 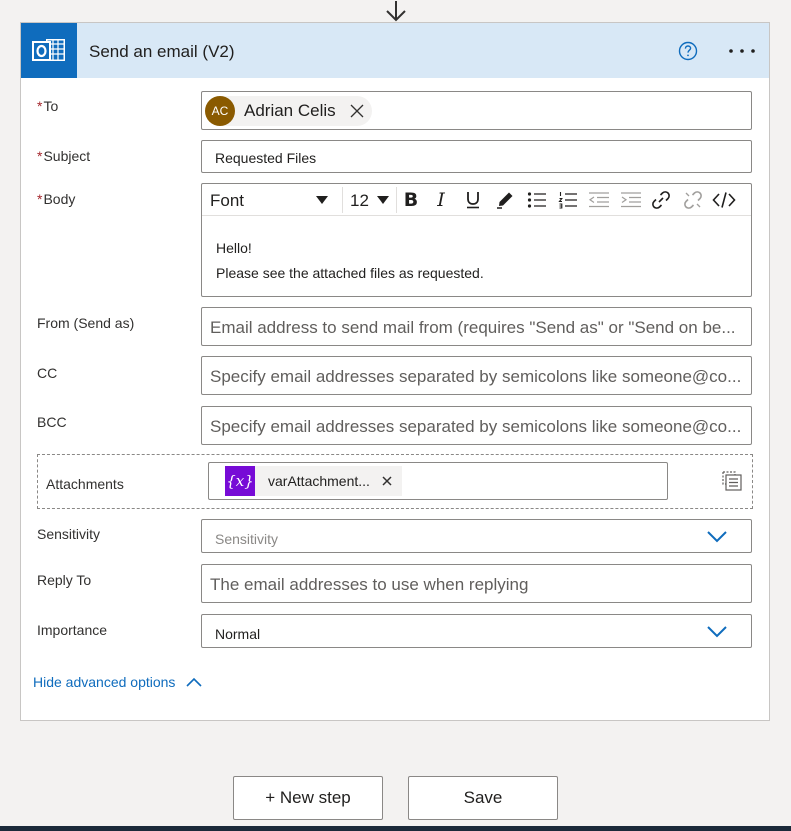 I want to click on sensitivity-placeholder: Sensitivity, so click(x=247, y=539).